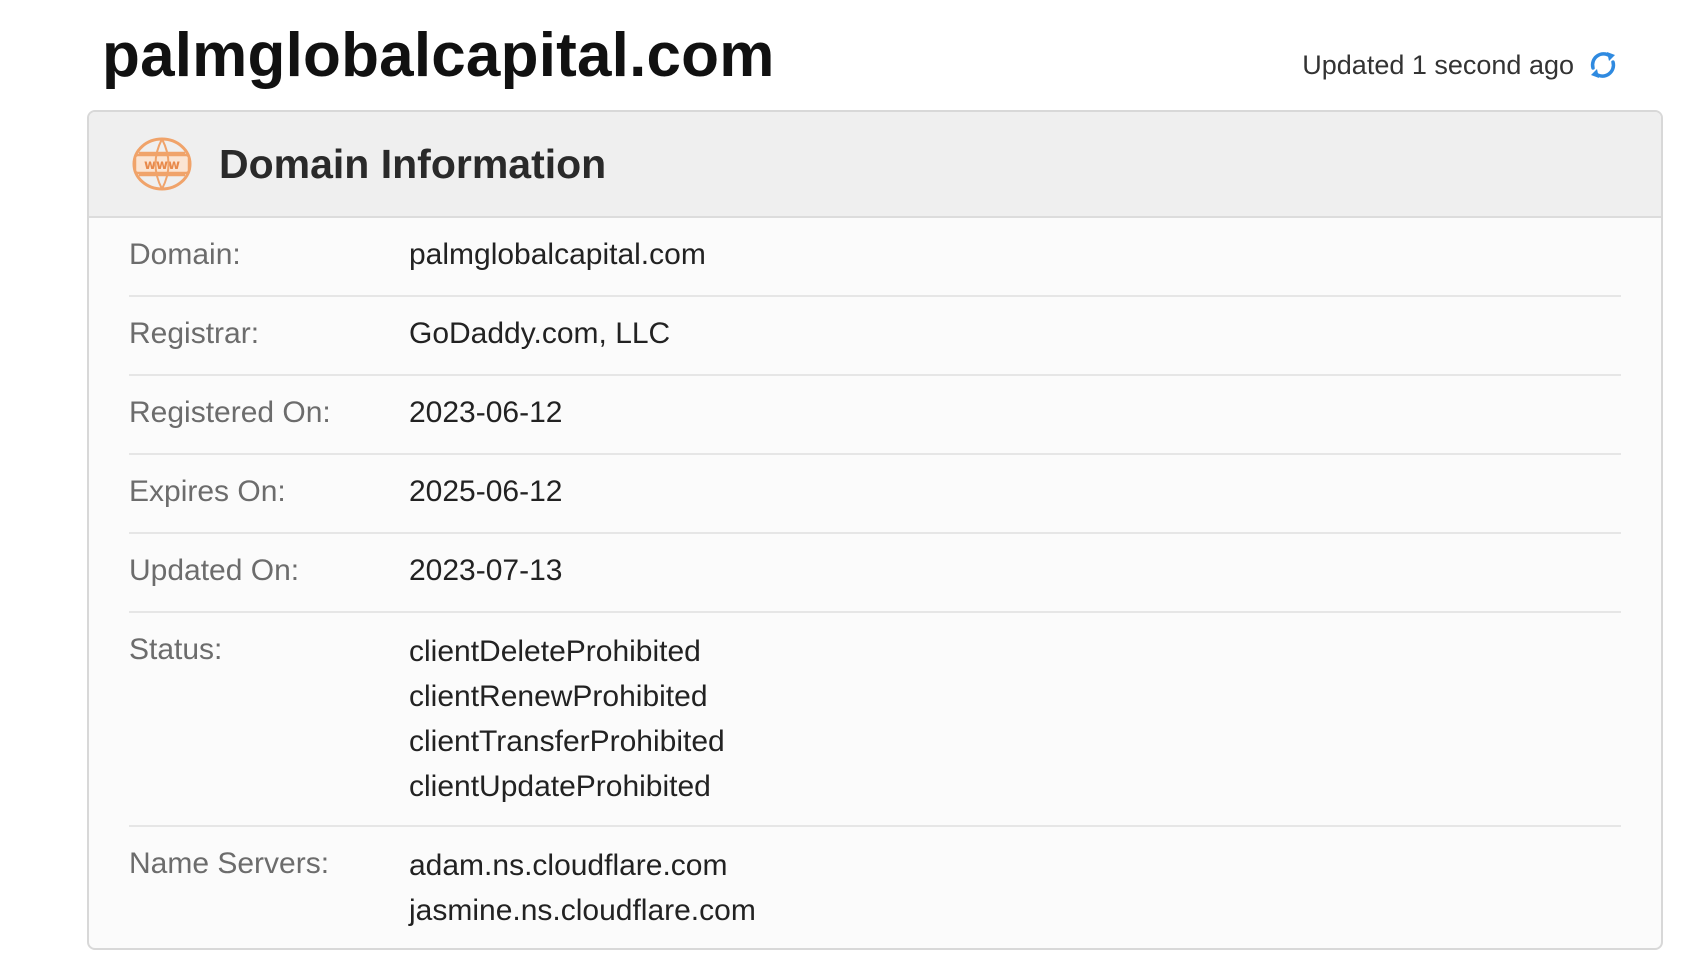 The width and height of the screenshot is (1688, 978). What do you see at coordinates (875, 573) in the screenshot?
I see `row-updated-on: Updated On: 2023-07-13` at bounding box center [875, 573].